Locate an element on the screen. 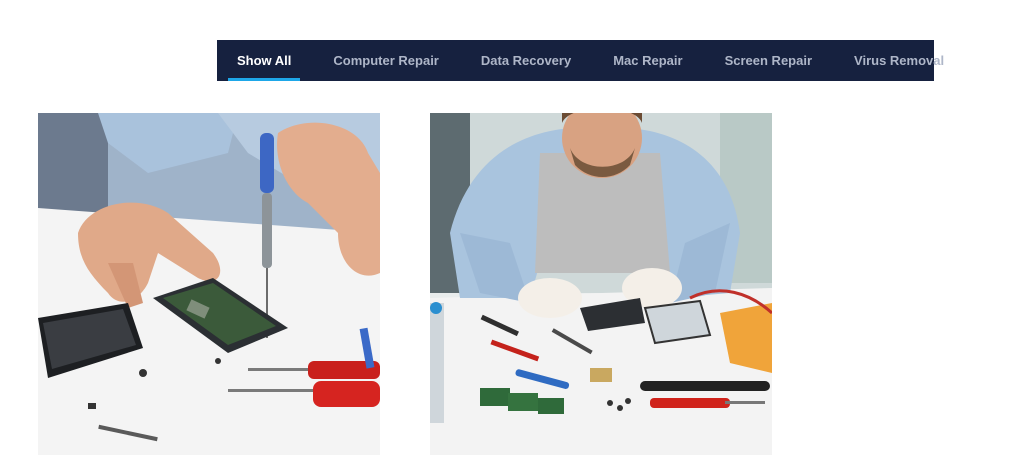 The width and height of the screenshot is (1025, 470). filter-tab-computer-repair: Computer Repair is located at coordinates (385, 60).